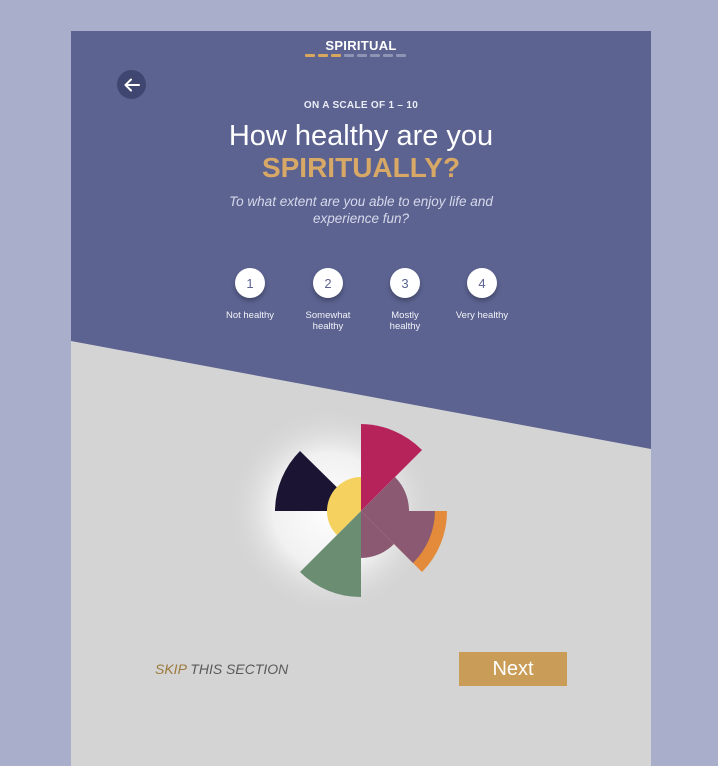 This screenshot has width=718, height=766. What do you see at coordinates (361, 136) in the screenshot?
I see `question-heading: How healthy are you` at bounding box center [361, 136].